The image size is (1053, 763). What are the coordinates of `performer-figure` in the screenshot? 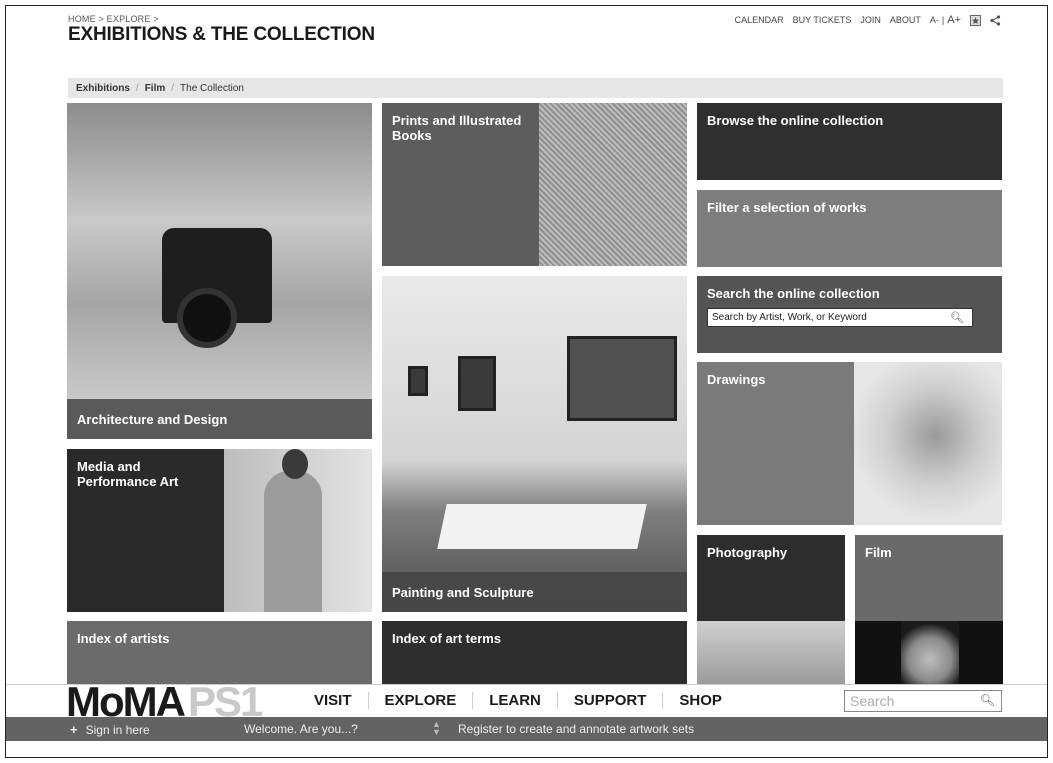 It's located at (293, 541).